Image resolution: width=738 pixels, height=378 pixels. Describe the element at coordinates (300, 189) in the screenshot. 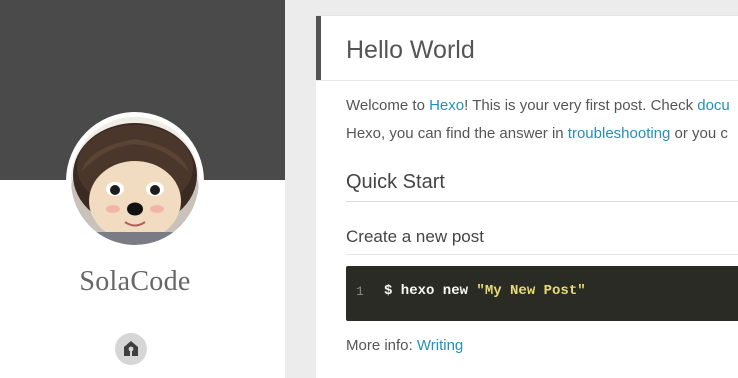

I see `layout-gutter` at that location.